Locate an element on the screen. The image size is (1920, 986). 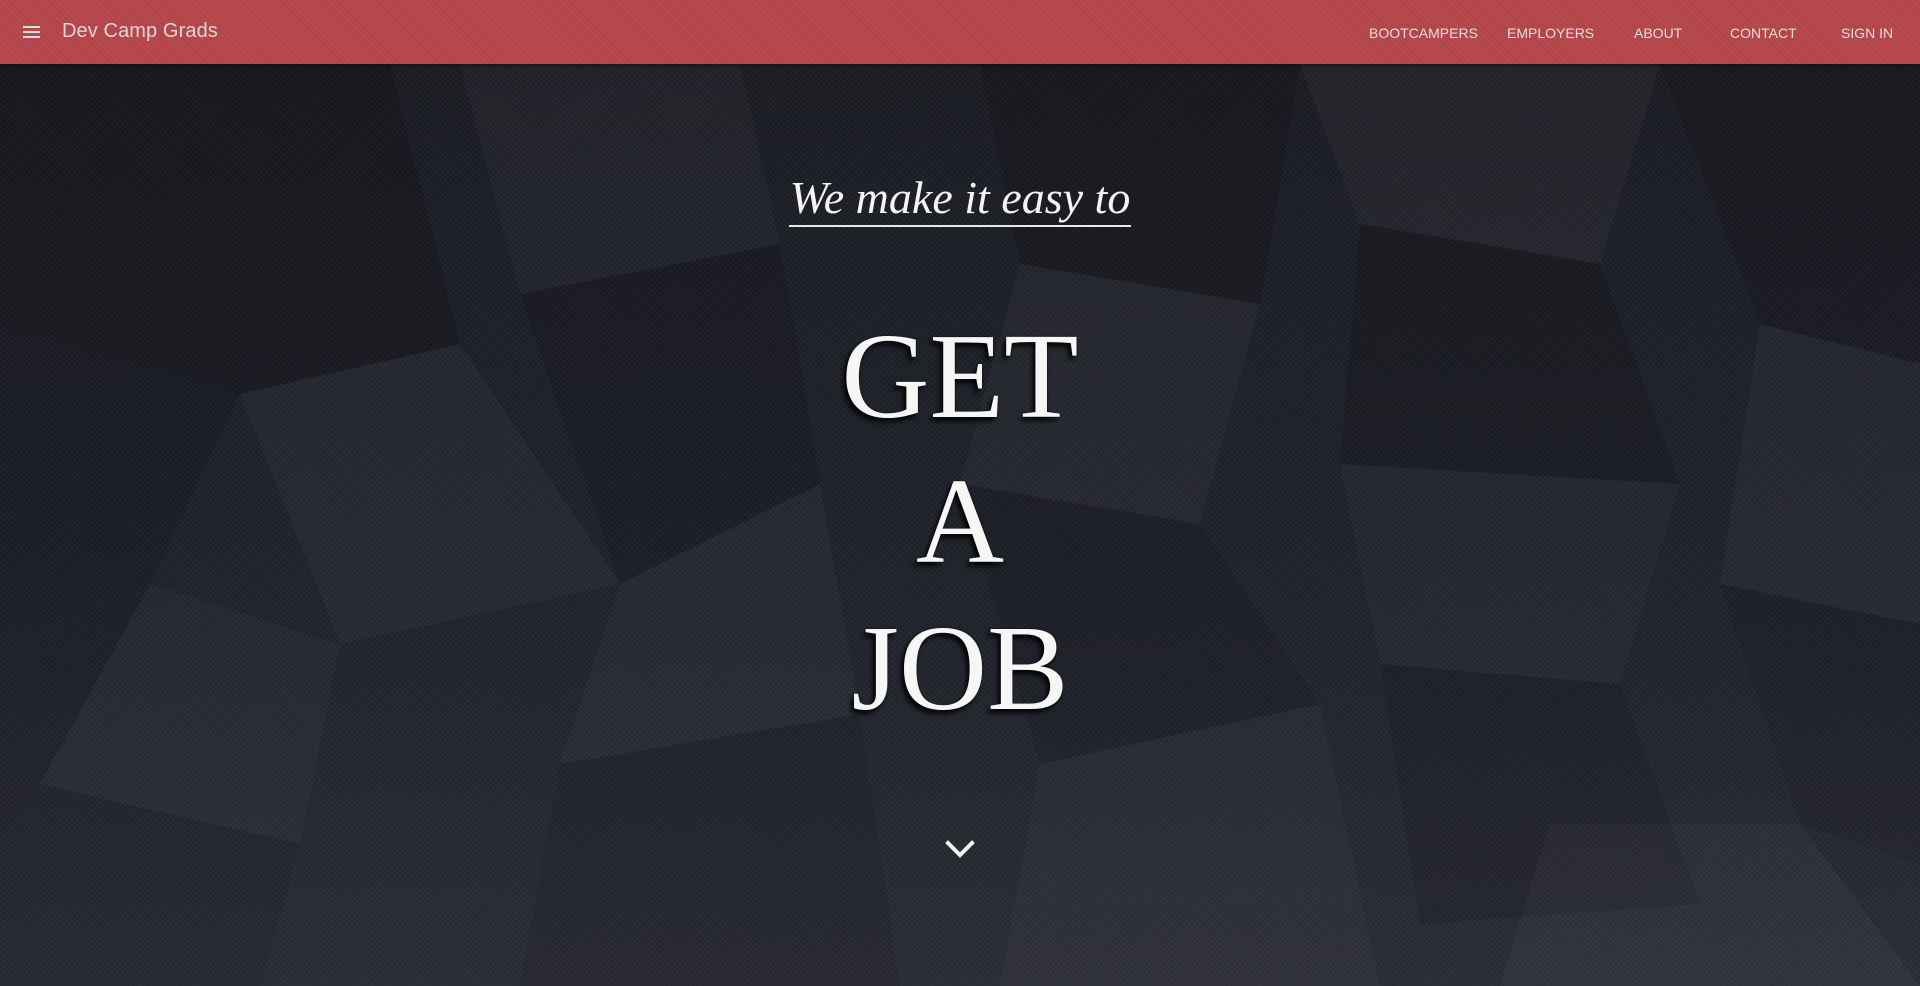
tagline-container: We make it easy to is located at coordinates (960, 199).